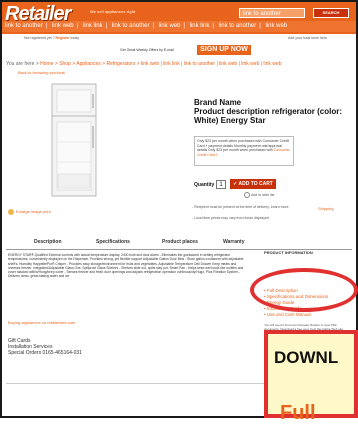  I want to click on brand-name: Brand Name, so click(218, 102).